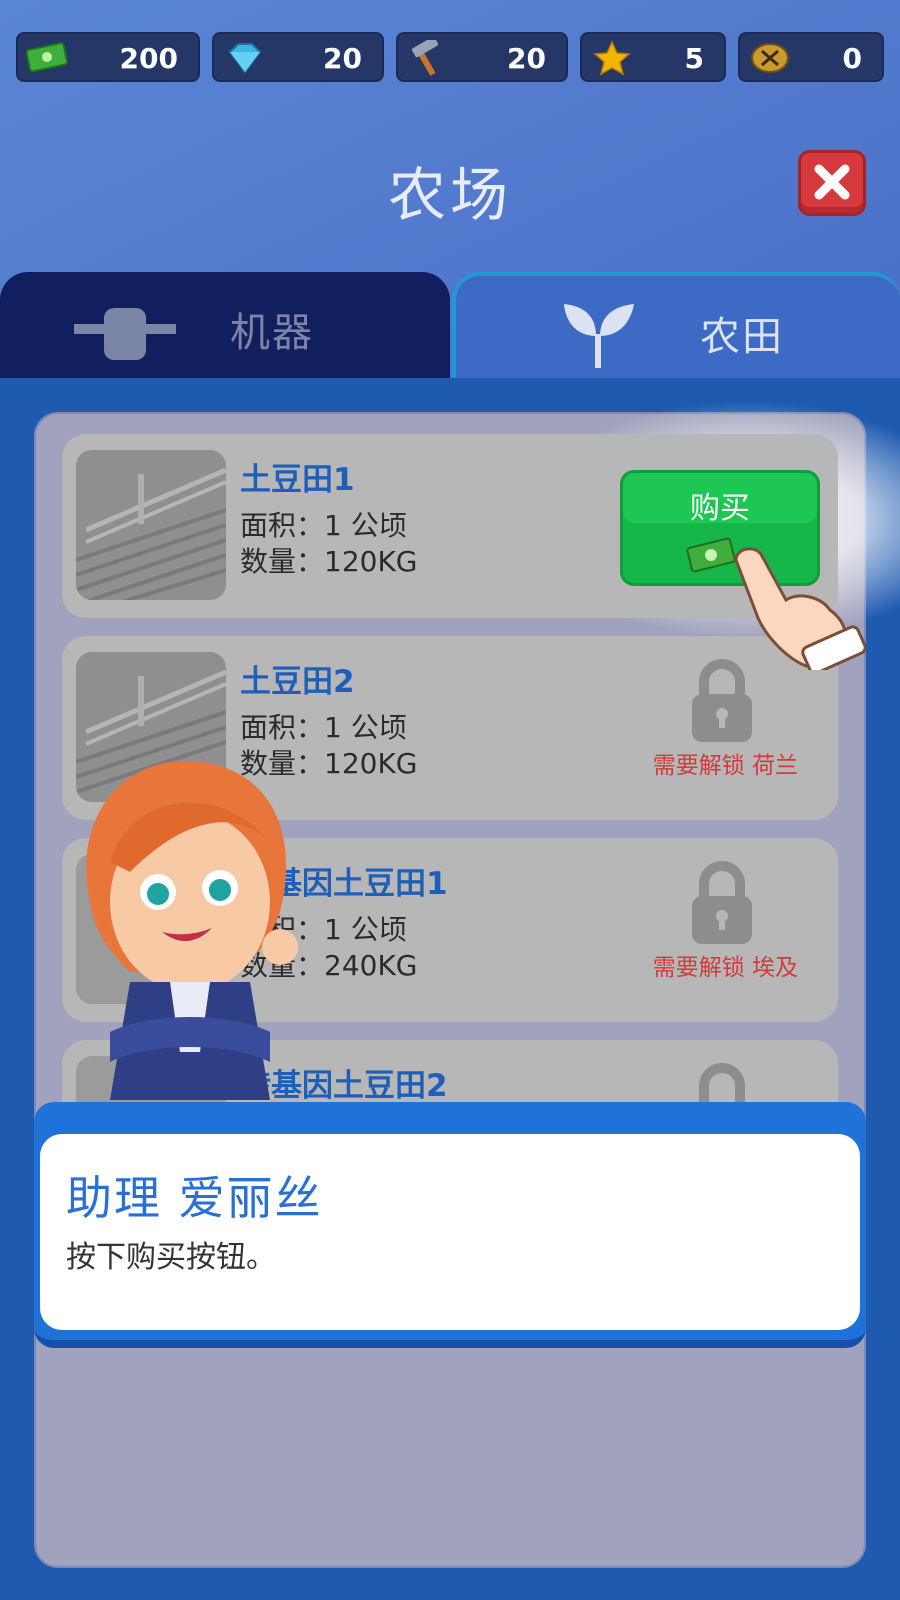  What do you see at coordinates (811, 57) in the screenshot?
I see `currency-tools: 0` at bounding box center [811, 57].